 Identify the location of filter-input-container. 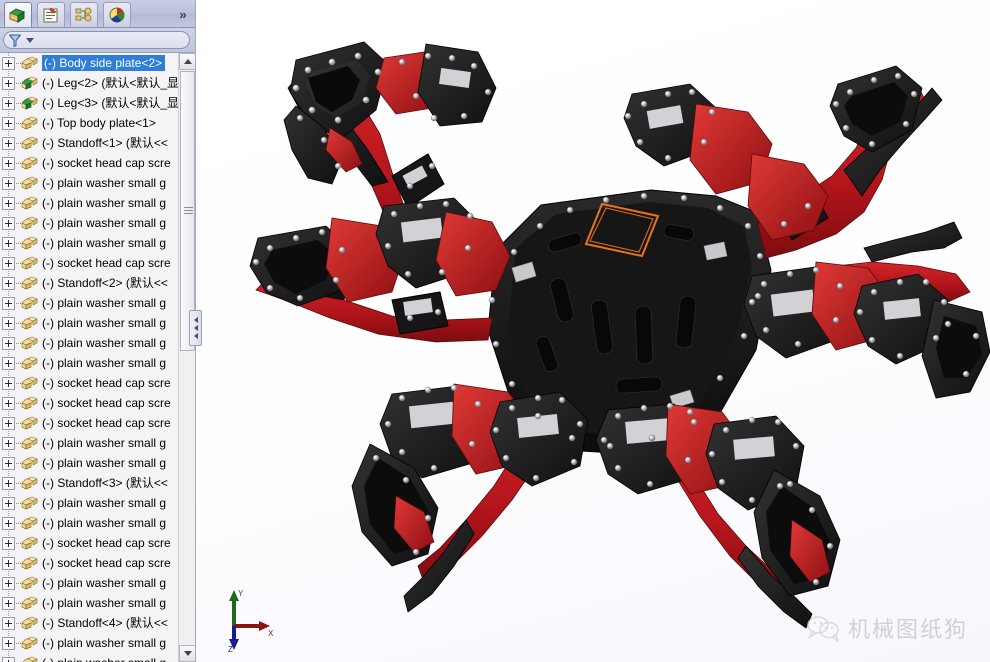
(96, 40).